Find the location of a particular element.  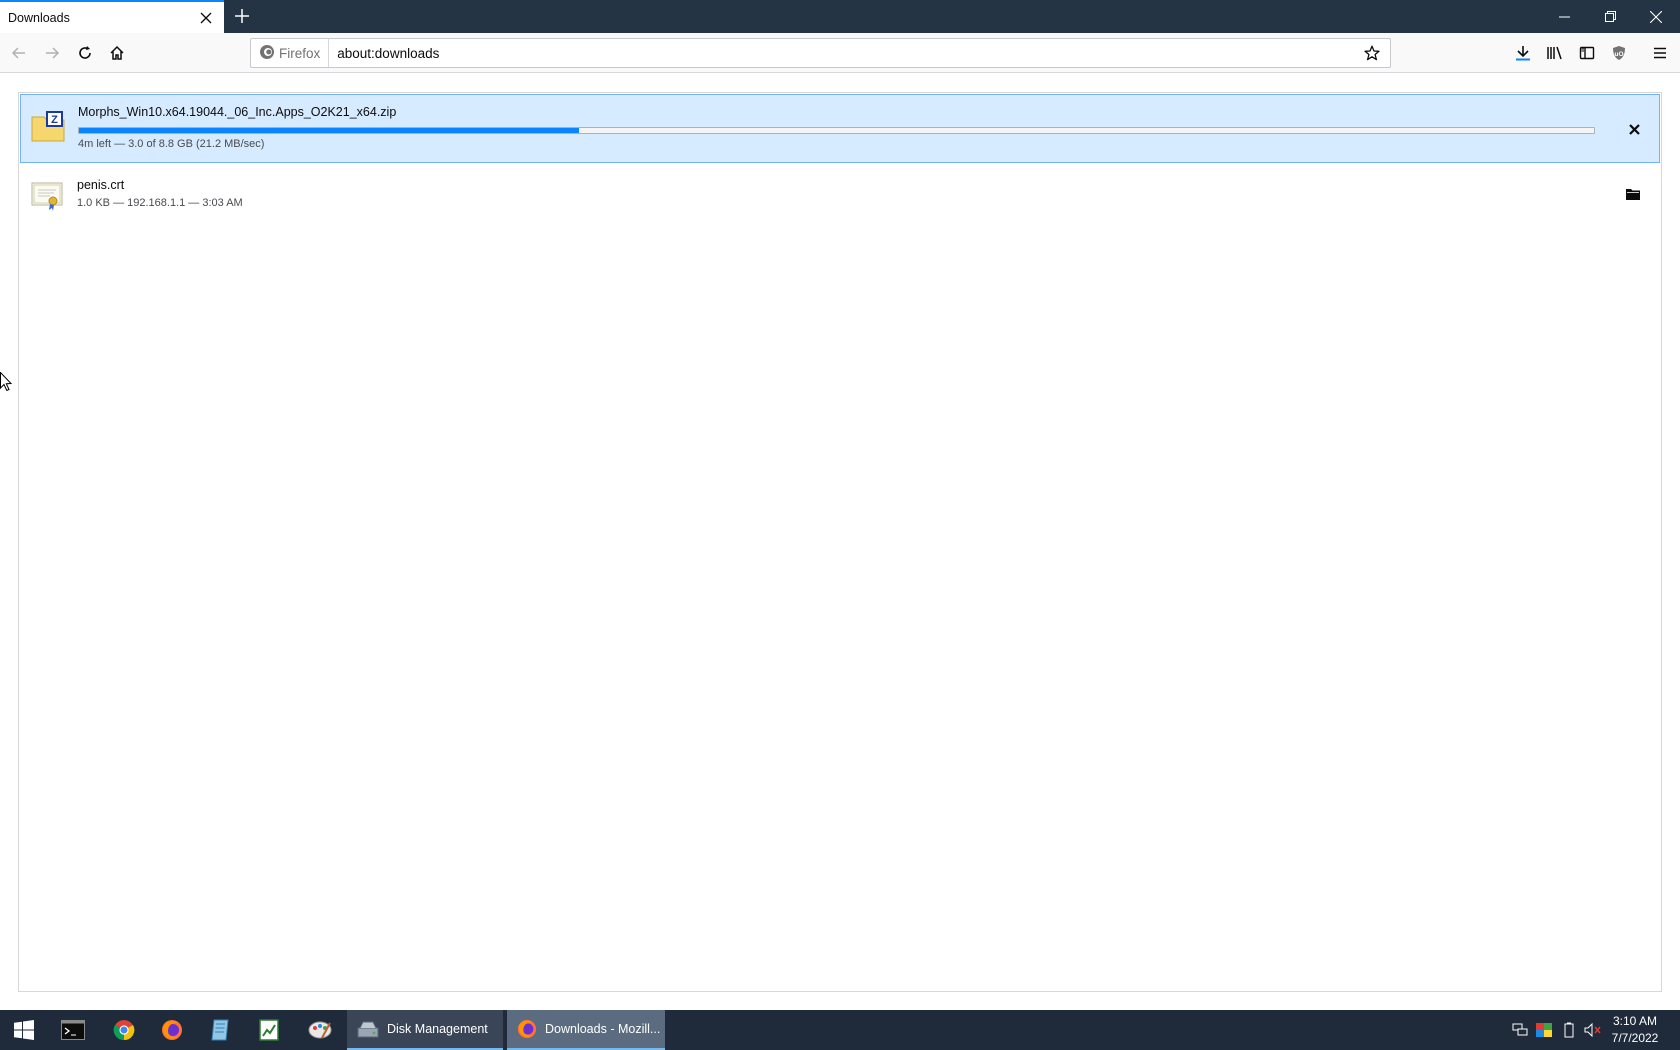

clock-time: 3:10 AM is located at coordinates (1635, 1021).